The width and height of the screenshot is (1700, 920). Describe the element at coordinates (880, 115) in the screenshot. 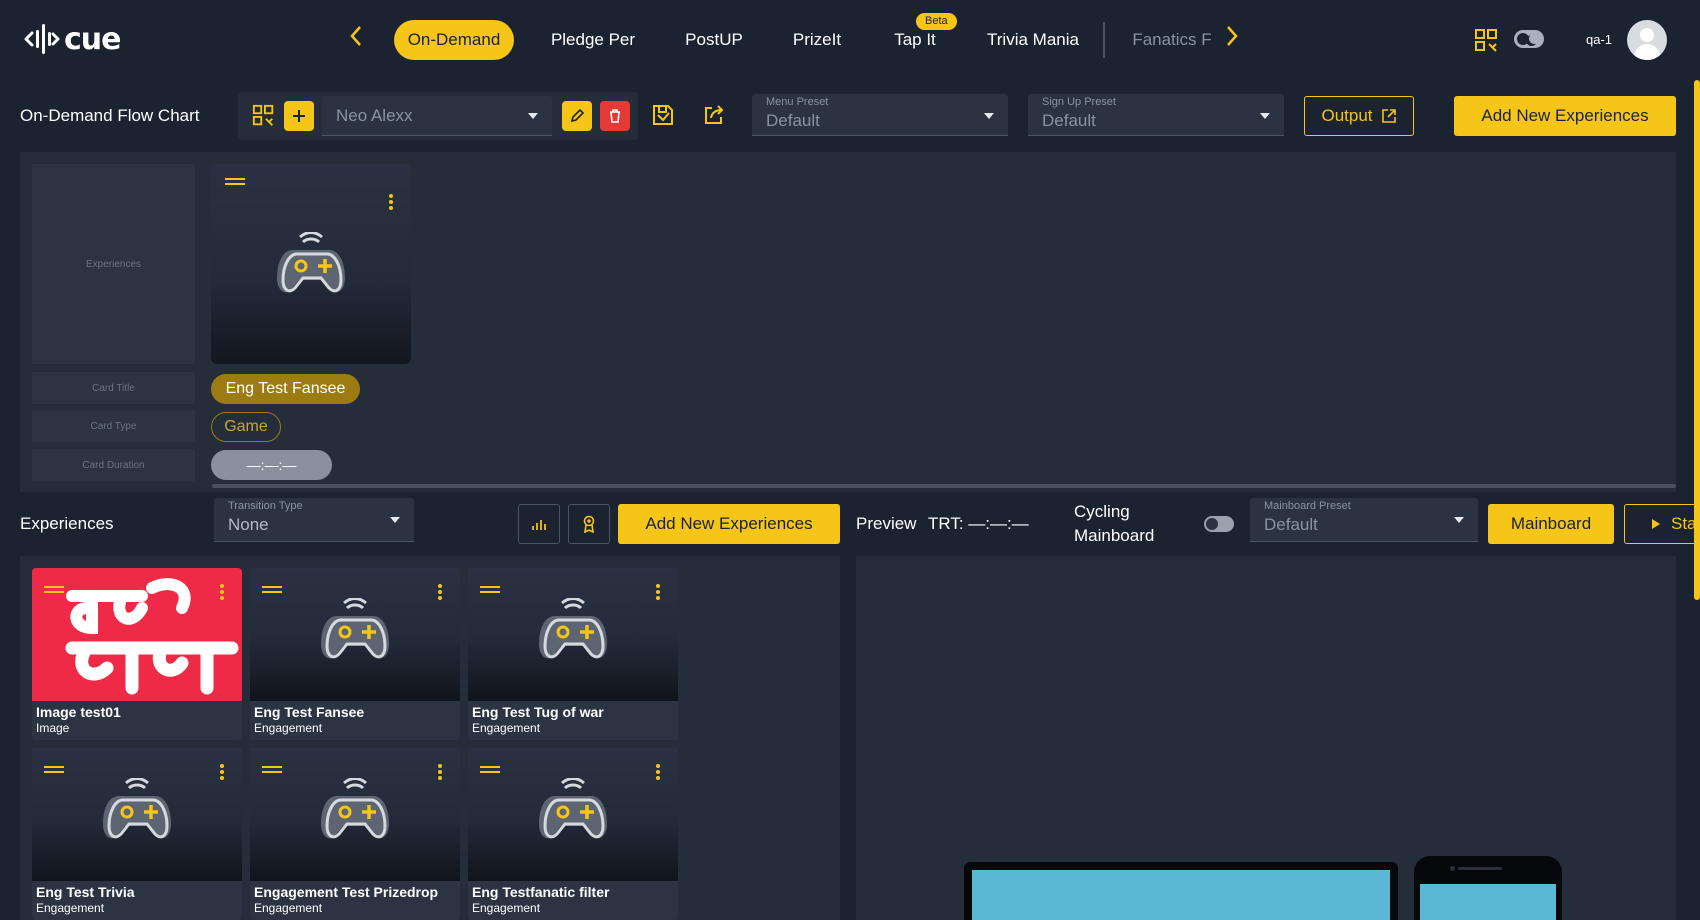

I see `menu-preset-select: Menu Preset Default` at that location.